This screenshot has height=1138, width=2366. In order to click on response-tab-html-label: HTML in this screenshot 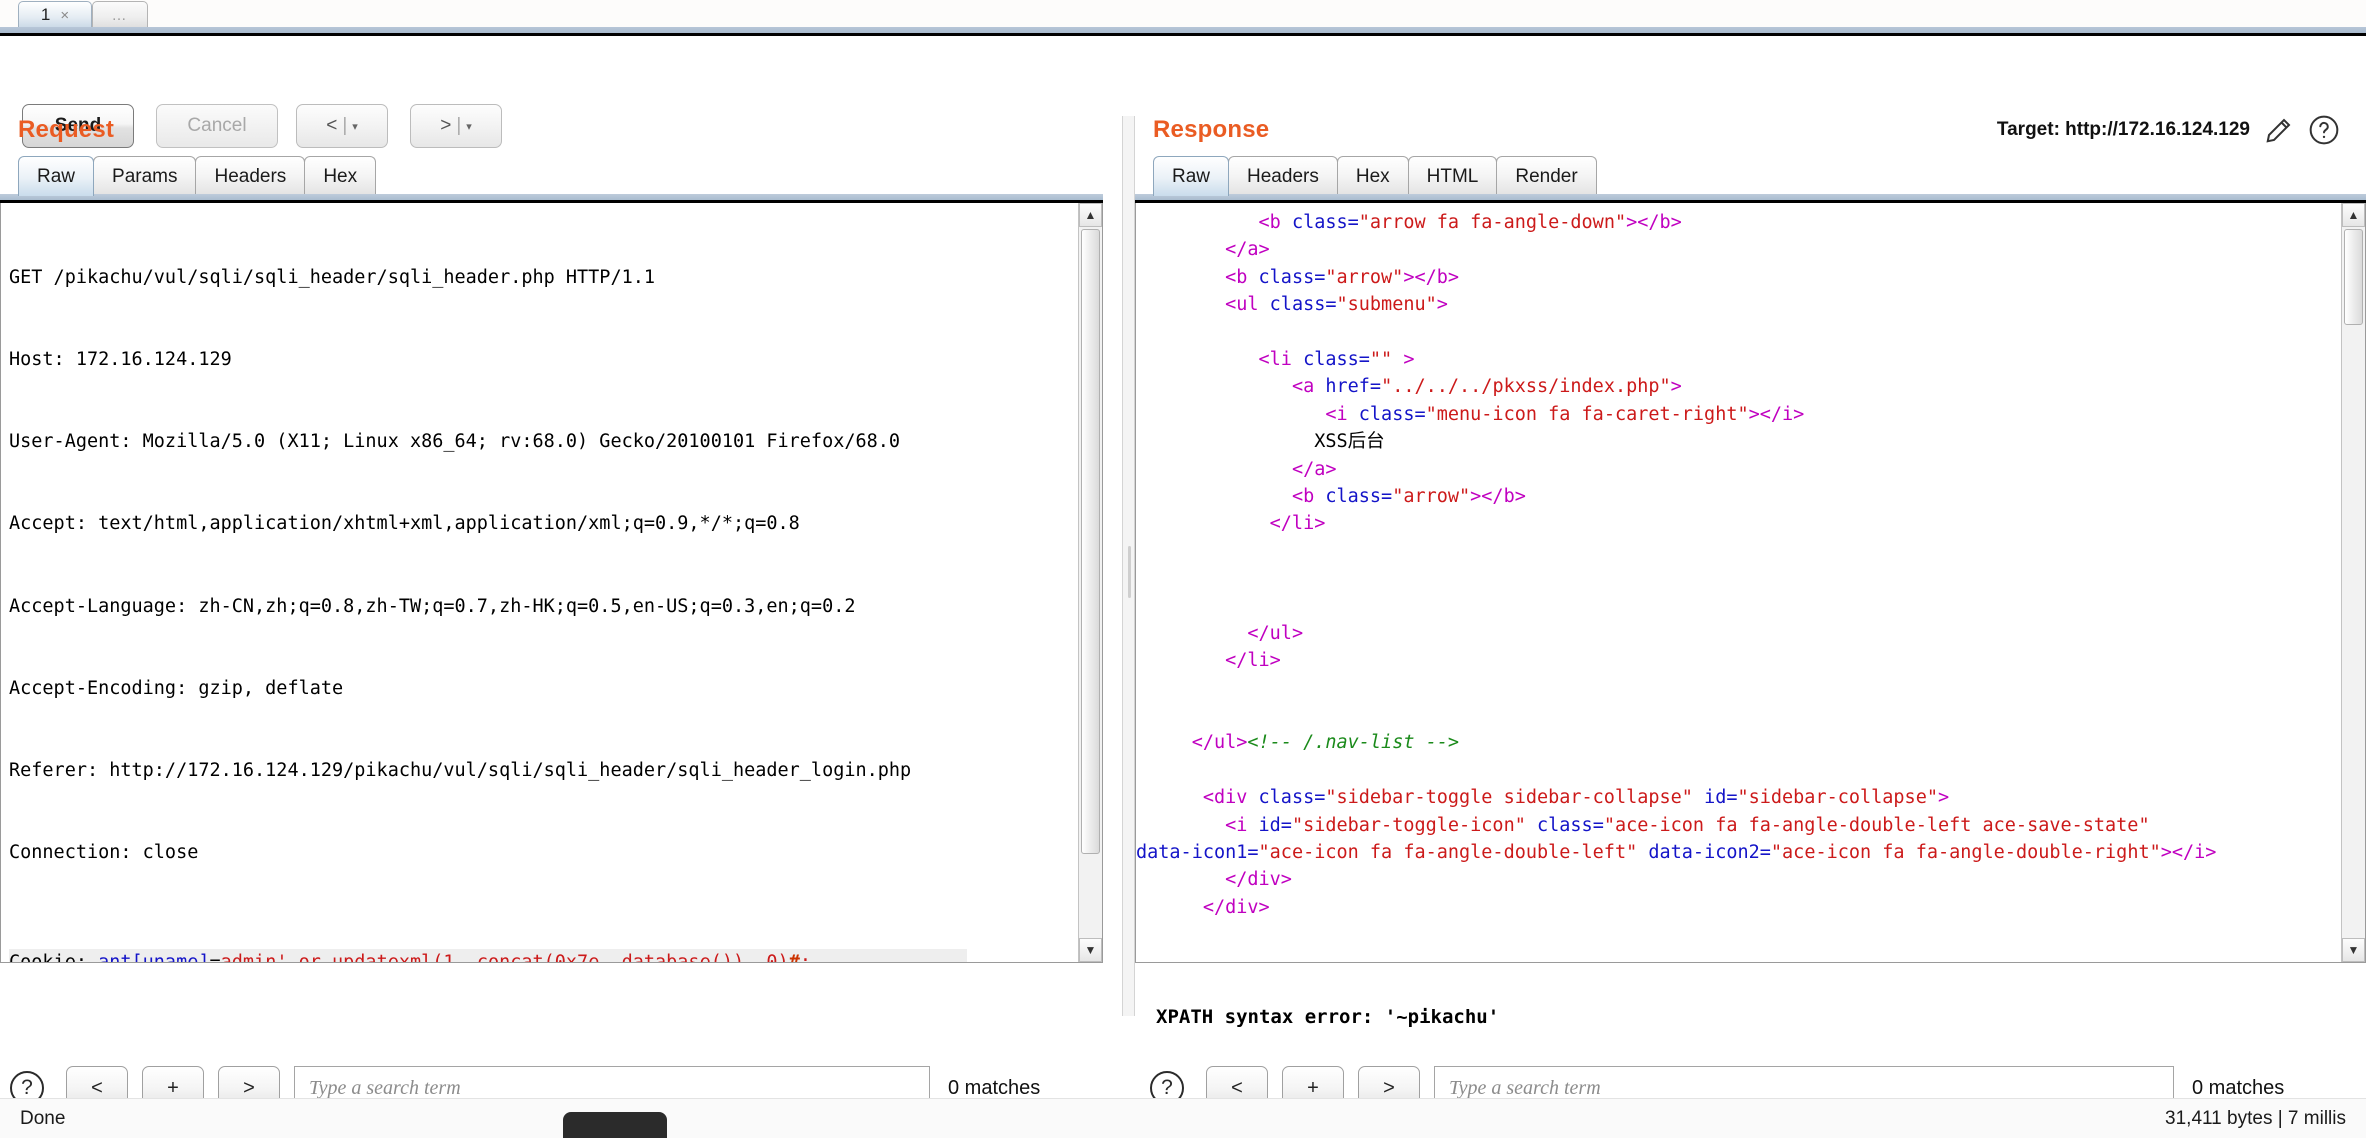, I will do `click(1452, 176)`.